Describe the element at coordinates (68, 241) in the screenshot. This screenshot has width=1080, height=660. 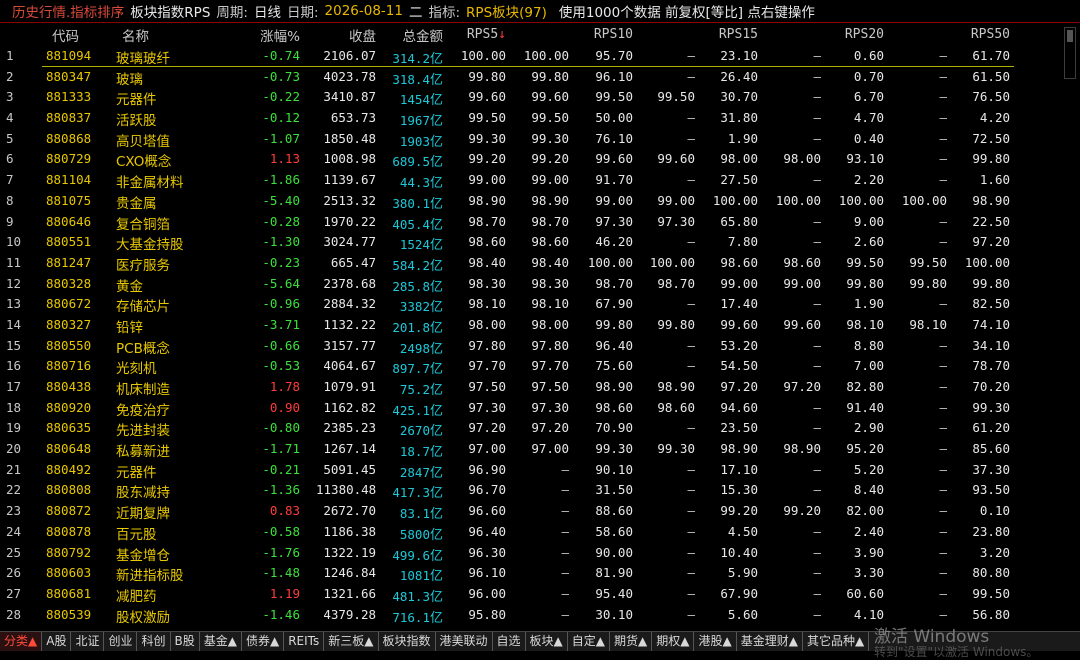
I see `sector-code: 880551` at that location.